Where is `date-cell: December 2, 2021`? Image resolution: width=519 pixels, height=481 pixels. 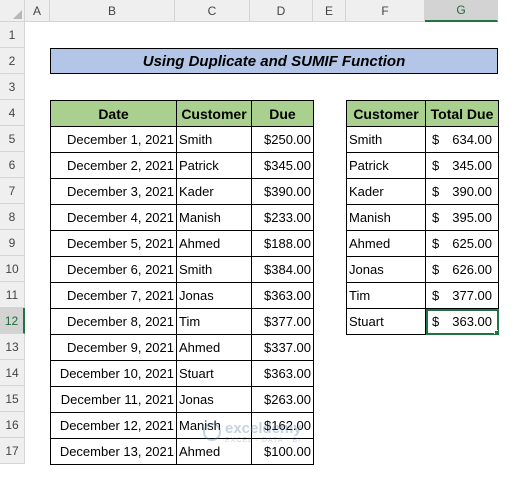
date-cell: December 2, 2021 is located at coordinates (113, 165).